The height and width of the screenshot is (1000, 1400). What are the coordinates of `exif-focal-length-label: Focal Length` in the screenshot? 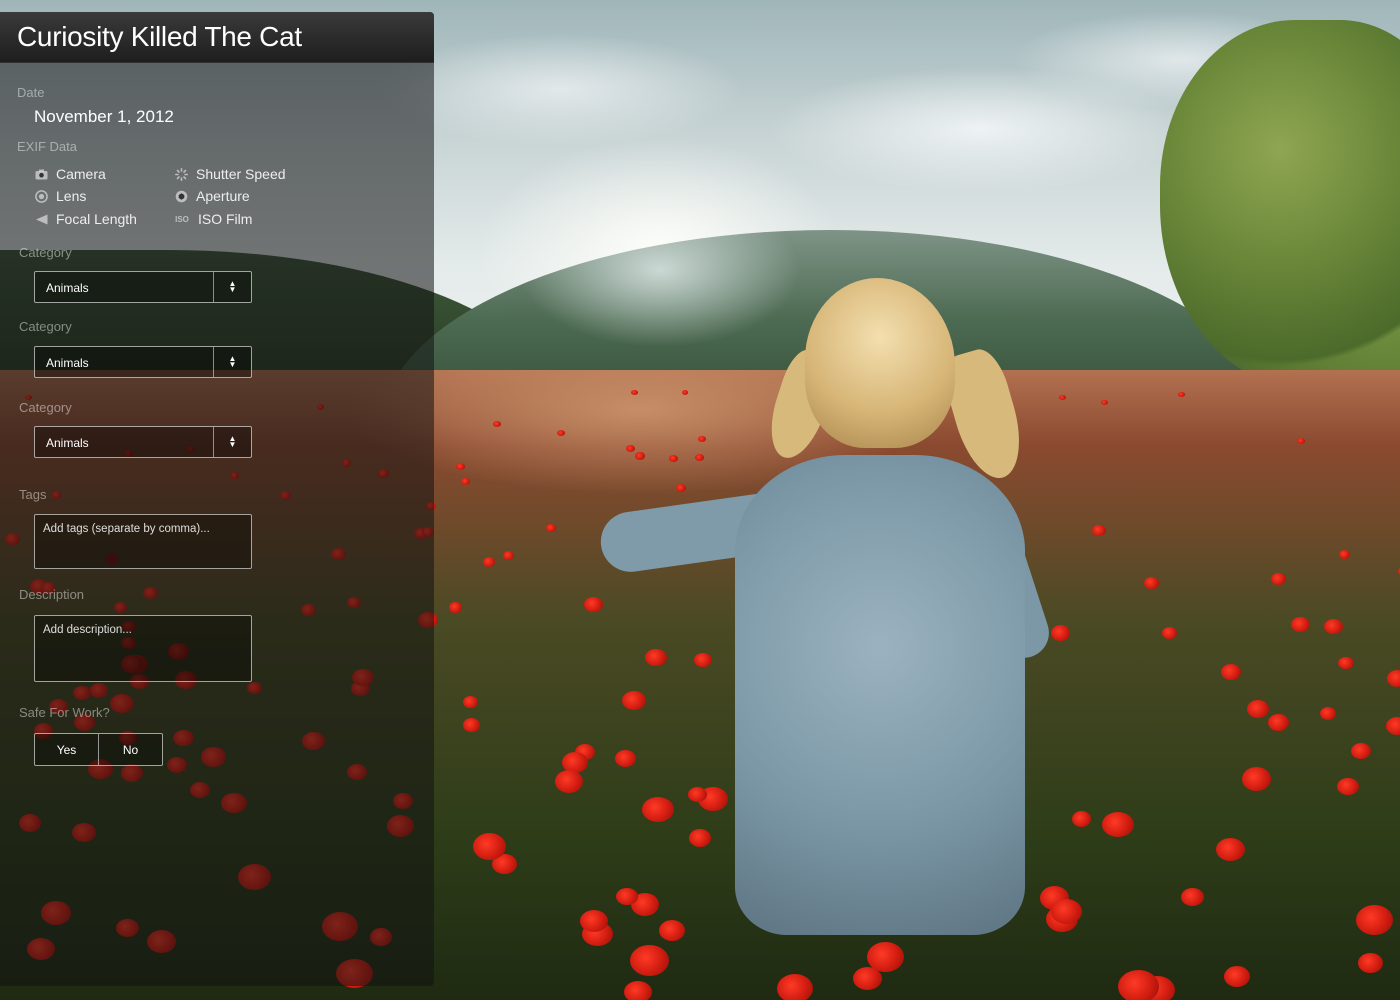 It's located at (96, 219).